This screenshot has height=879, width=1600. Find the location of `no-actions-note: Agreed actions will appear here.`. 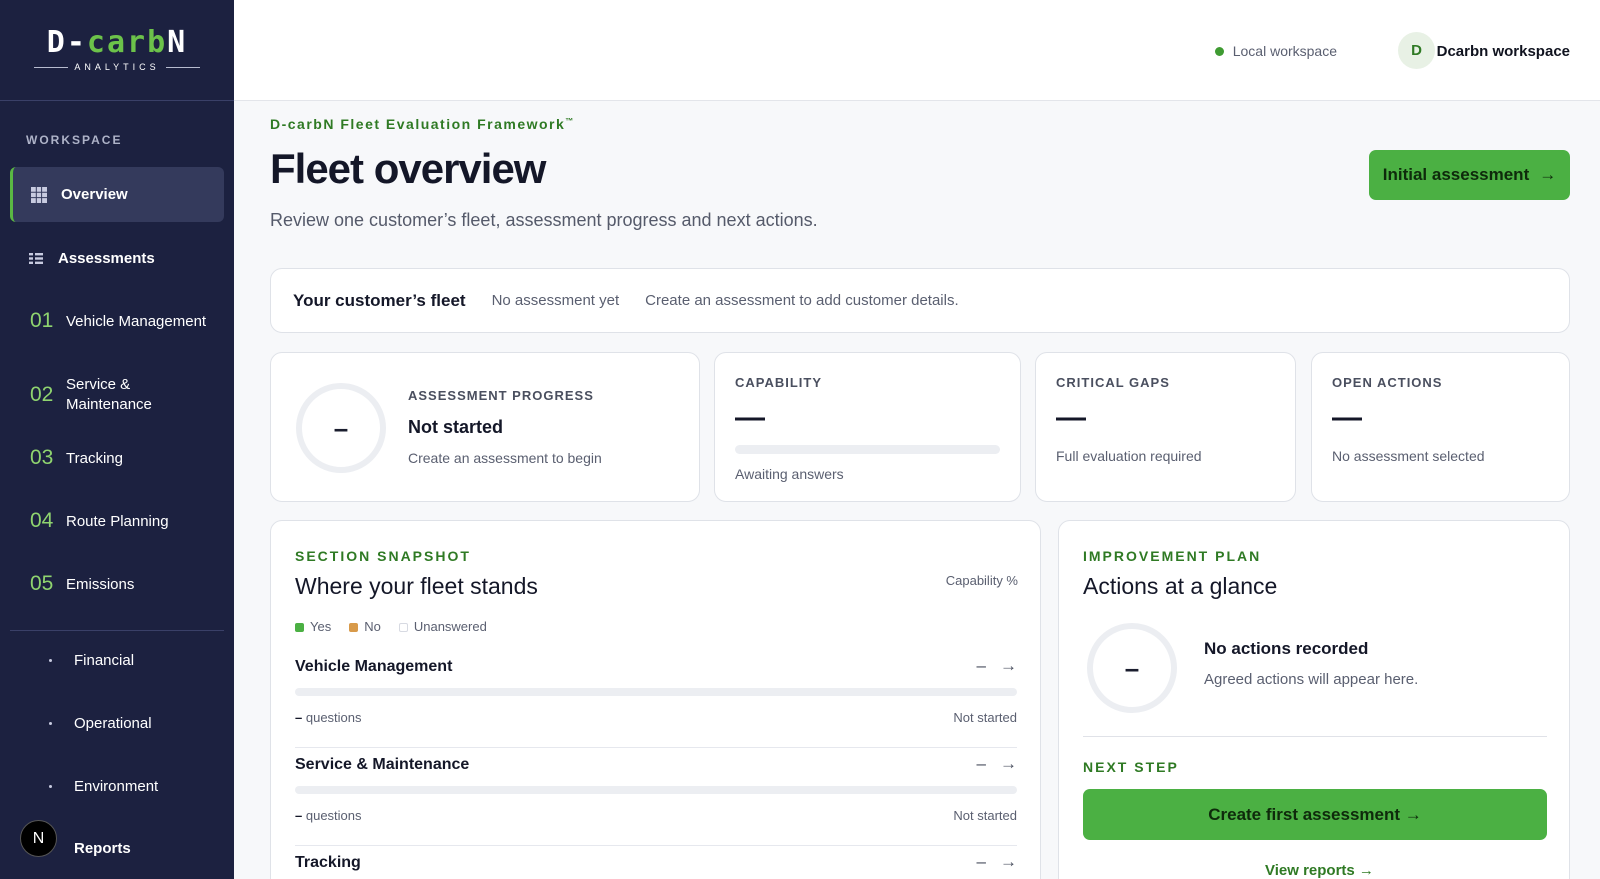

no-actions-note: Agreed actions will appear here. is located at coordinates (1311, 679).